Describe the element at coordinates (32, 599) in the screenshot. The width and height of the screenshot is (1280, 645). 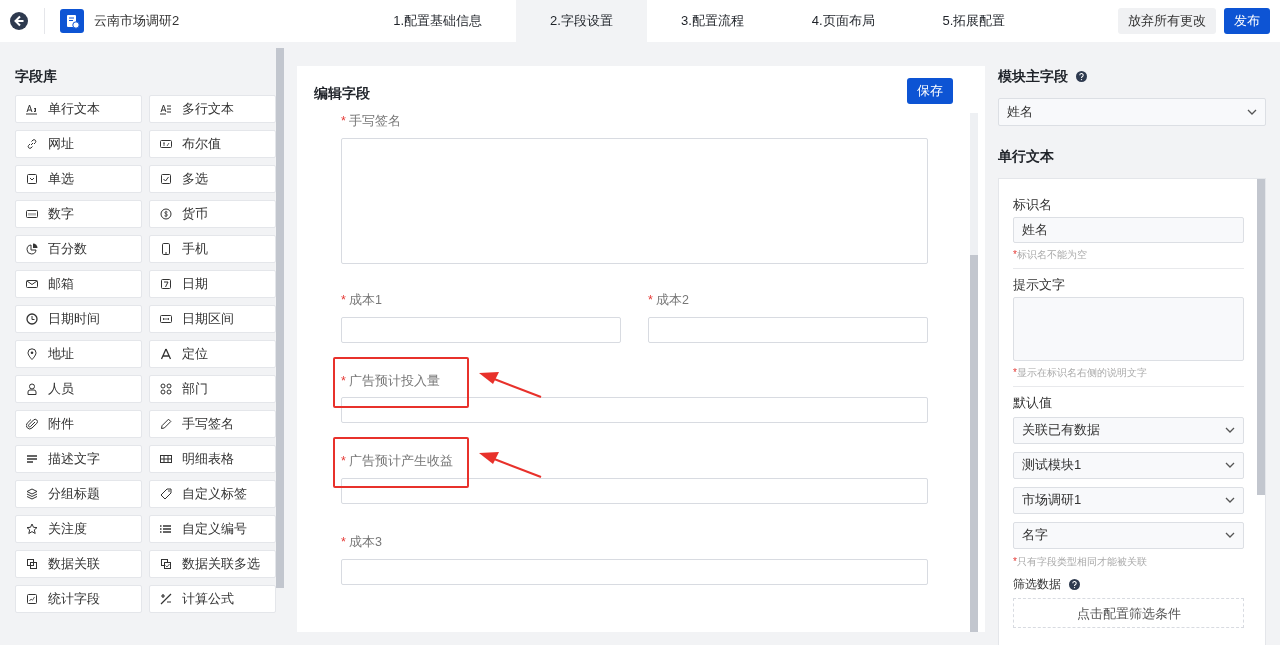
I see `chart-box-icon` at that location.